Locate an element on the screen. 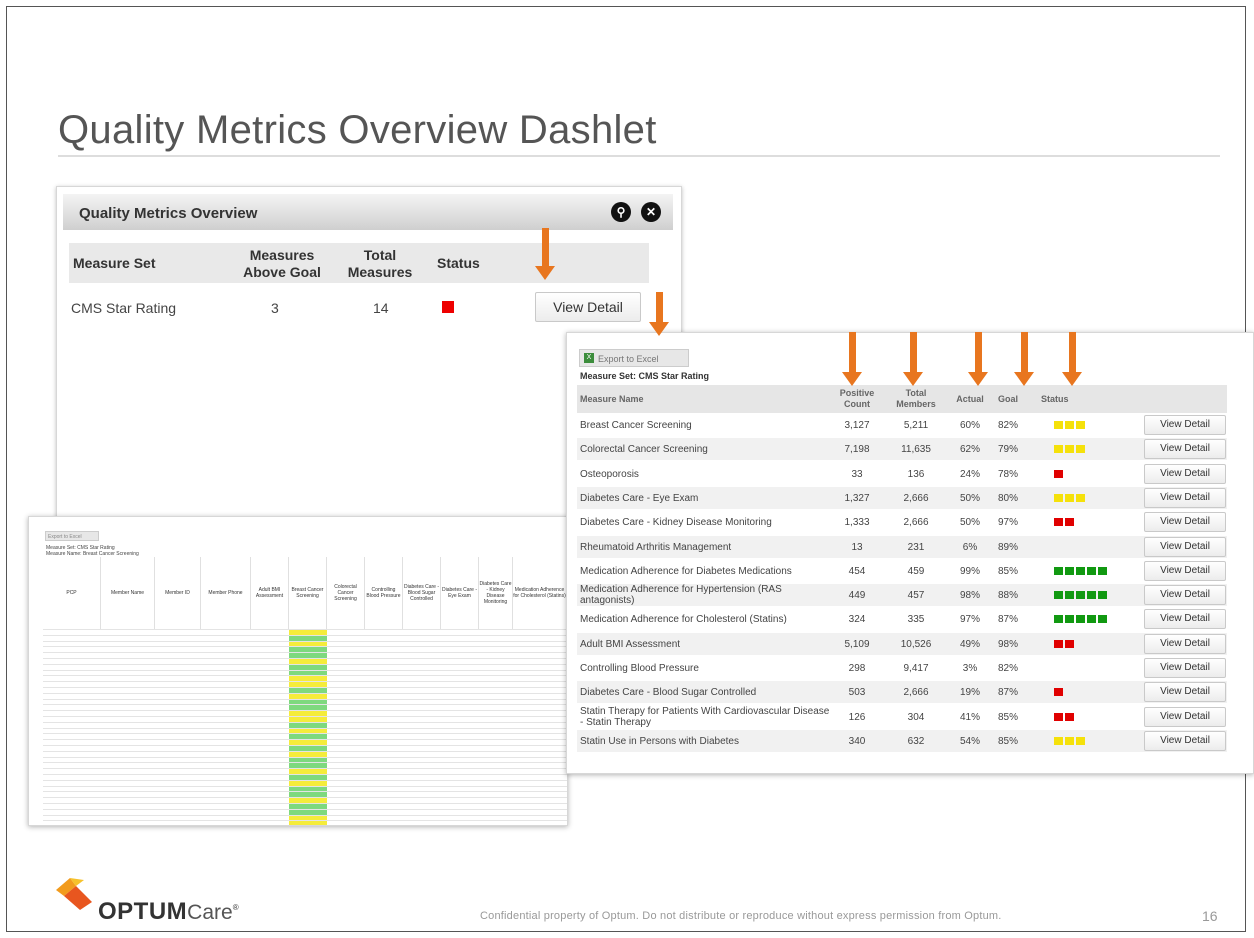  member-col-header: Colorectal Cancer Screening is located at coordinates (346, 593).